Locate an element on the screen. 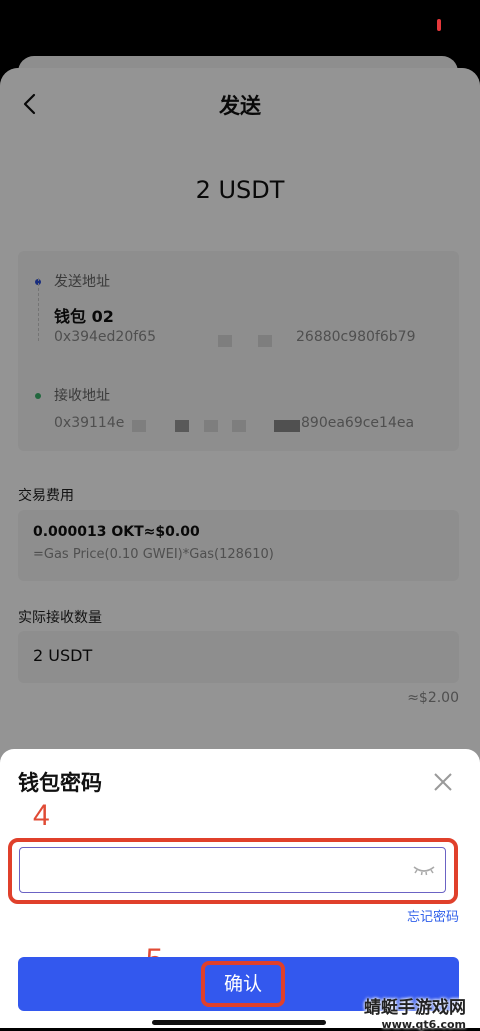 The width and height of the screenshot is (480, 1031). step-number-4: 4 is located at coordinates (41, 815).